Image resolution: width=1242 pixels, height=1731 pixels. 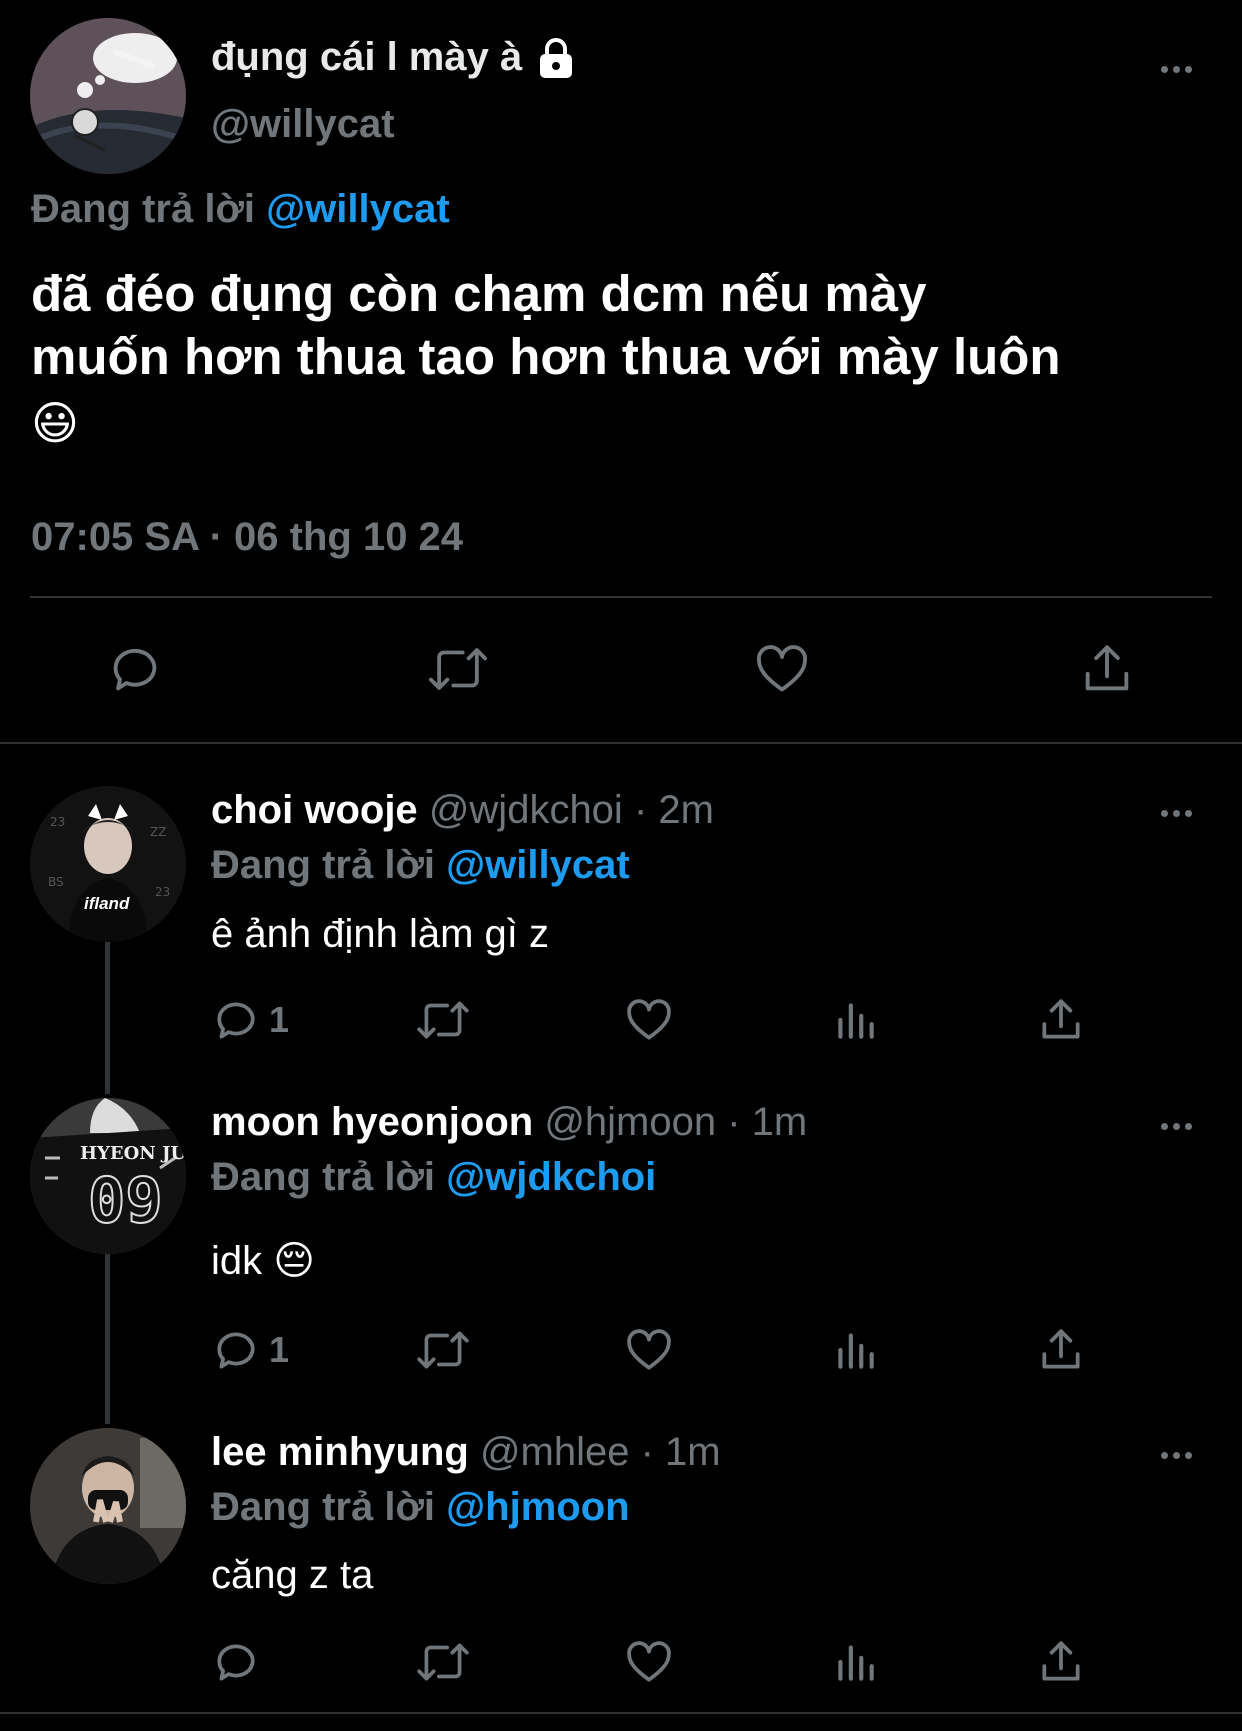 What do you see at coordinates (1176, 69) in the screenshot?
I see `main-more-icon` at bounding box center [1176, 69].